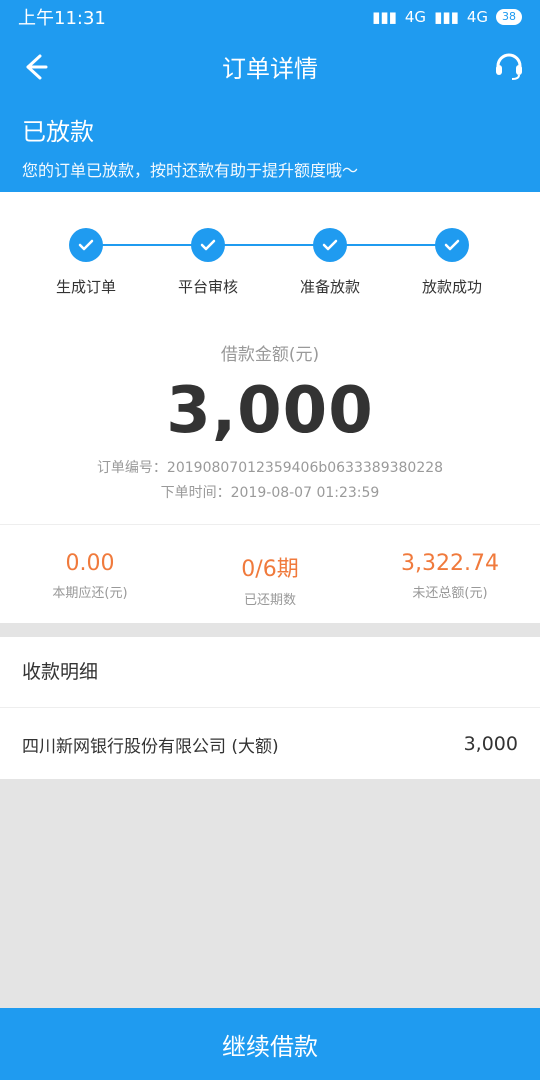  I want to click on repayment-stats: 0.00 本期应还(元) 0/6期 已还期数 3,322.74 未还总额(元), so click(270, 573).